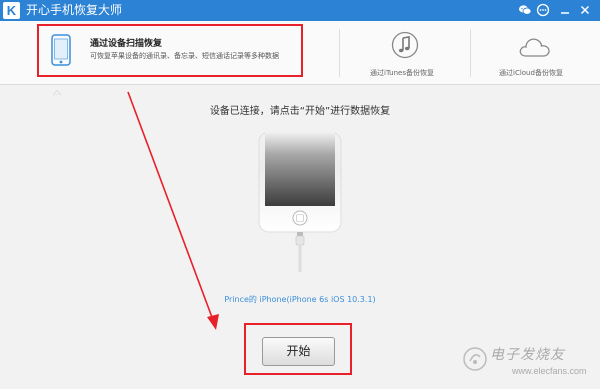 Image resolution: width=600 pixels, height=389 pixels. Describe the element at coordinates (475, 359) in the screenshot. I see `watermark-logo-icon` at that location.